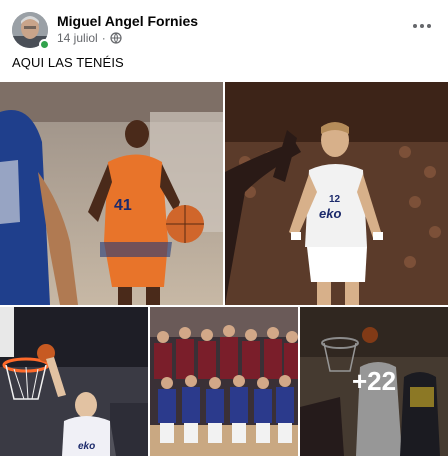  What do you see at coordinates (116, 38) in the screenshot?
I see `globe-icon` at bounding box center [116, 38].